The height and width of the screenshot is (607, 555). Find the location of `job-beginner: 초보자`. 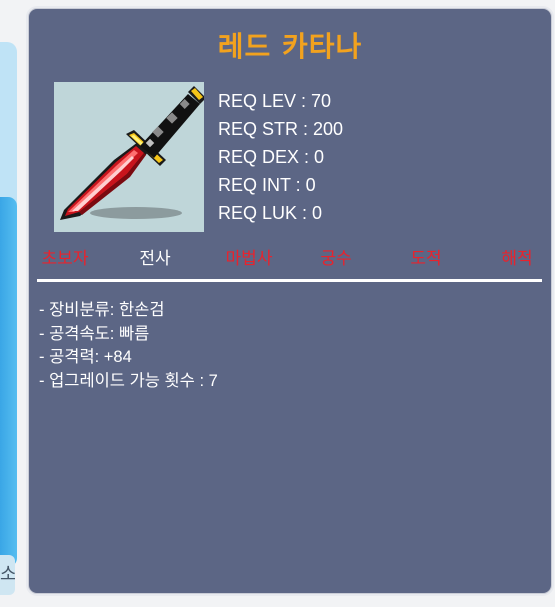

job-beginner: 초보자 is located at coordinates (65, 259).